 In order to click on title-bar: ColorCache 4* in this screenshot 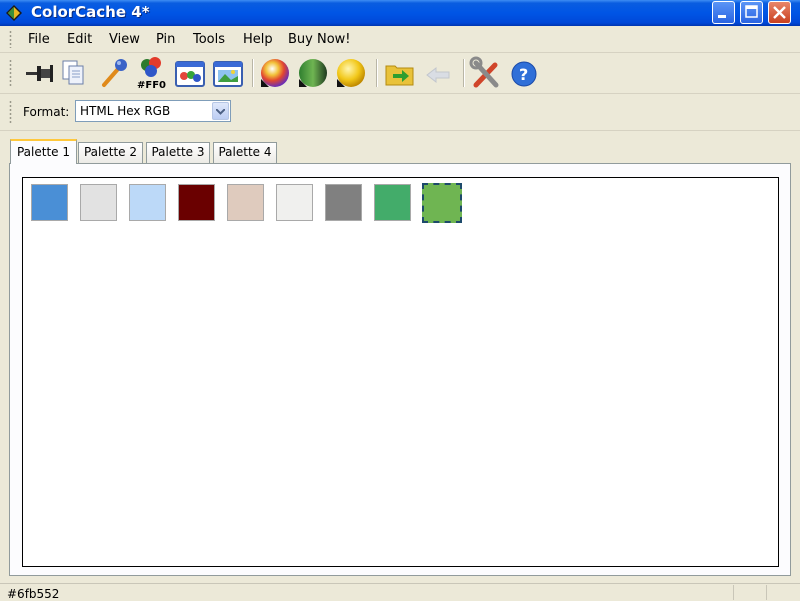, I will do `click(400, 13)`.